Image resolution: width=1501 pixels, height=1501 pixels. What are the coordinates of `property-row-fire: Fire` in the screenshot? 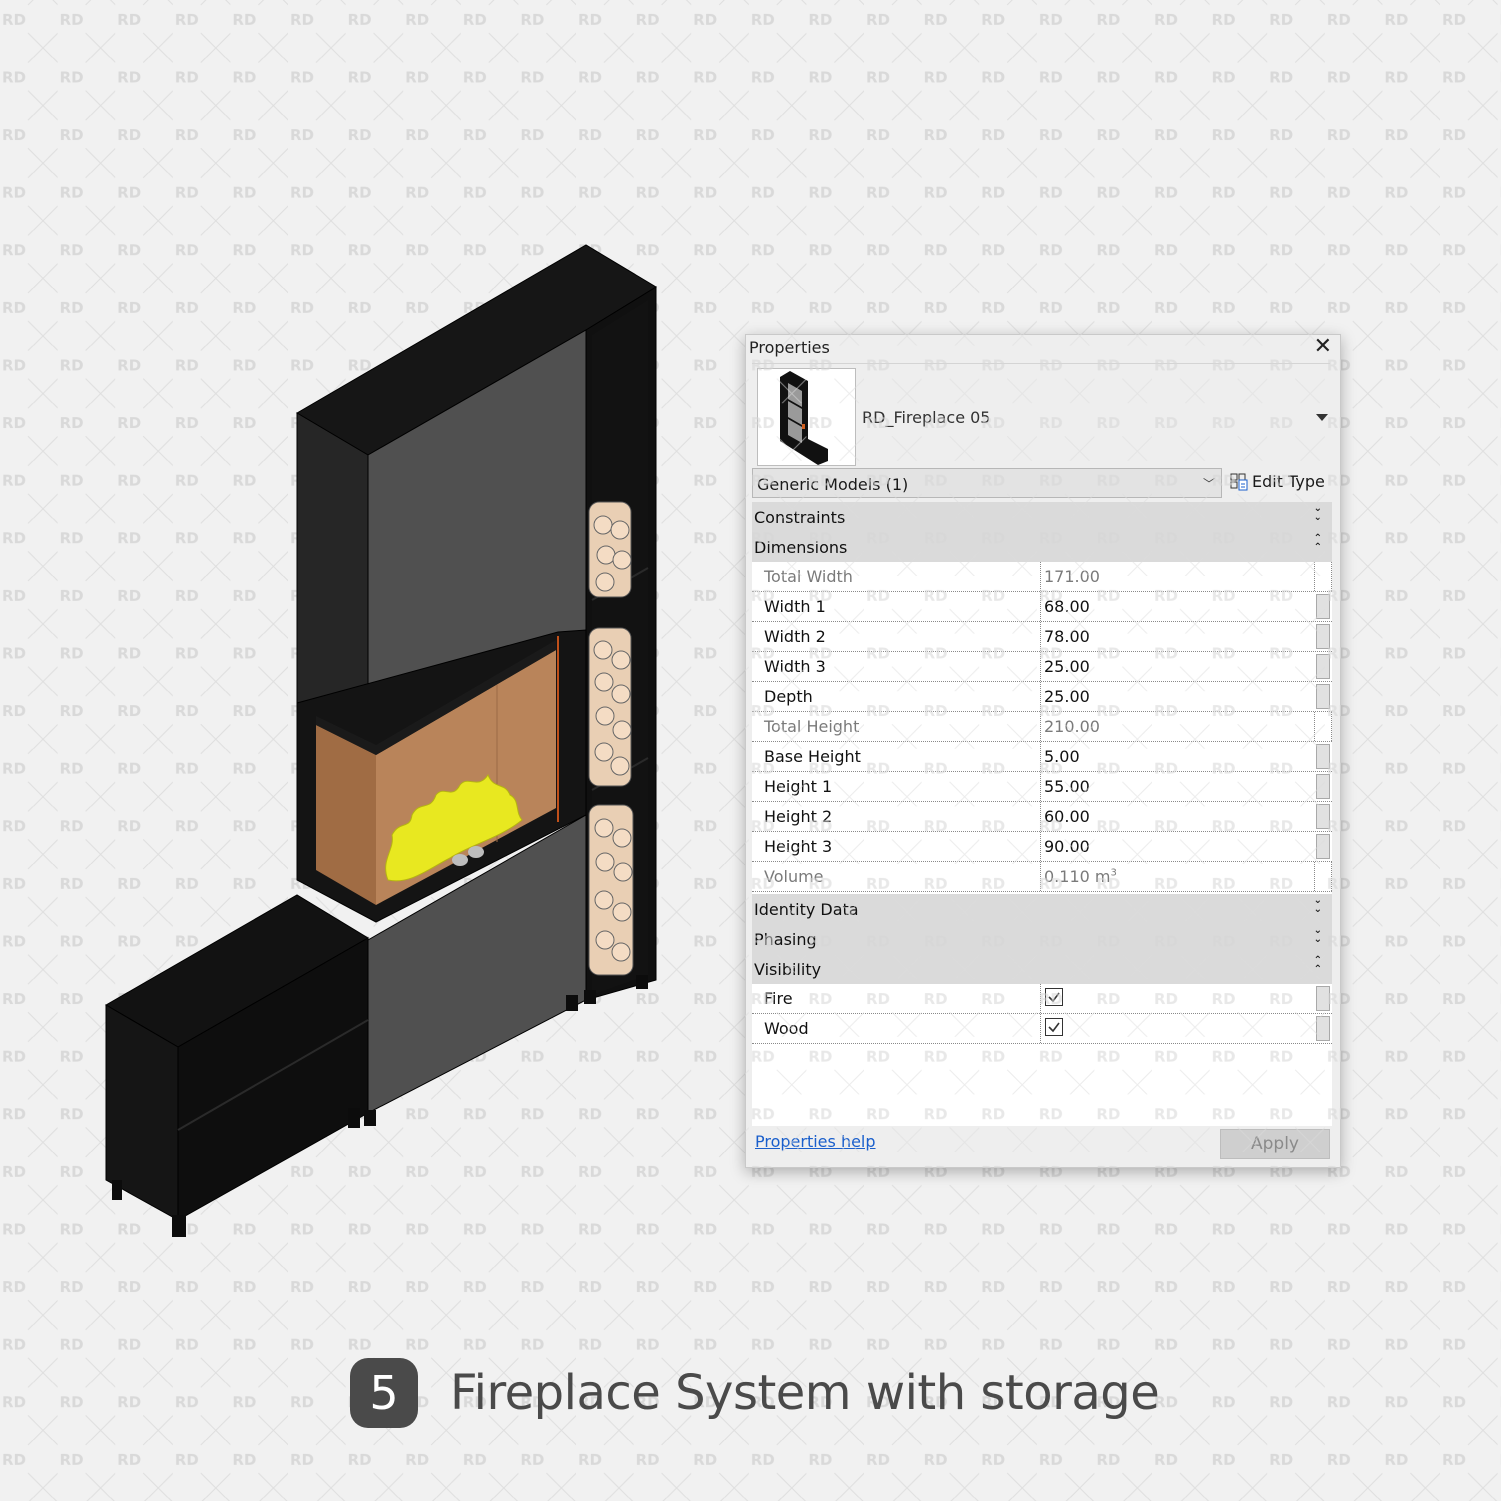 It's located at (1042, 999).